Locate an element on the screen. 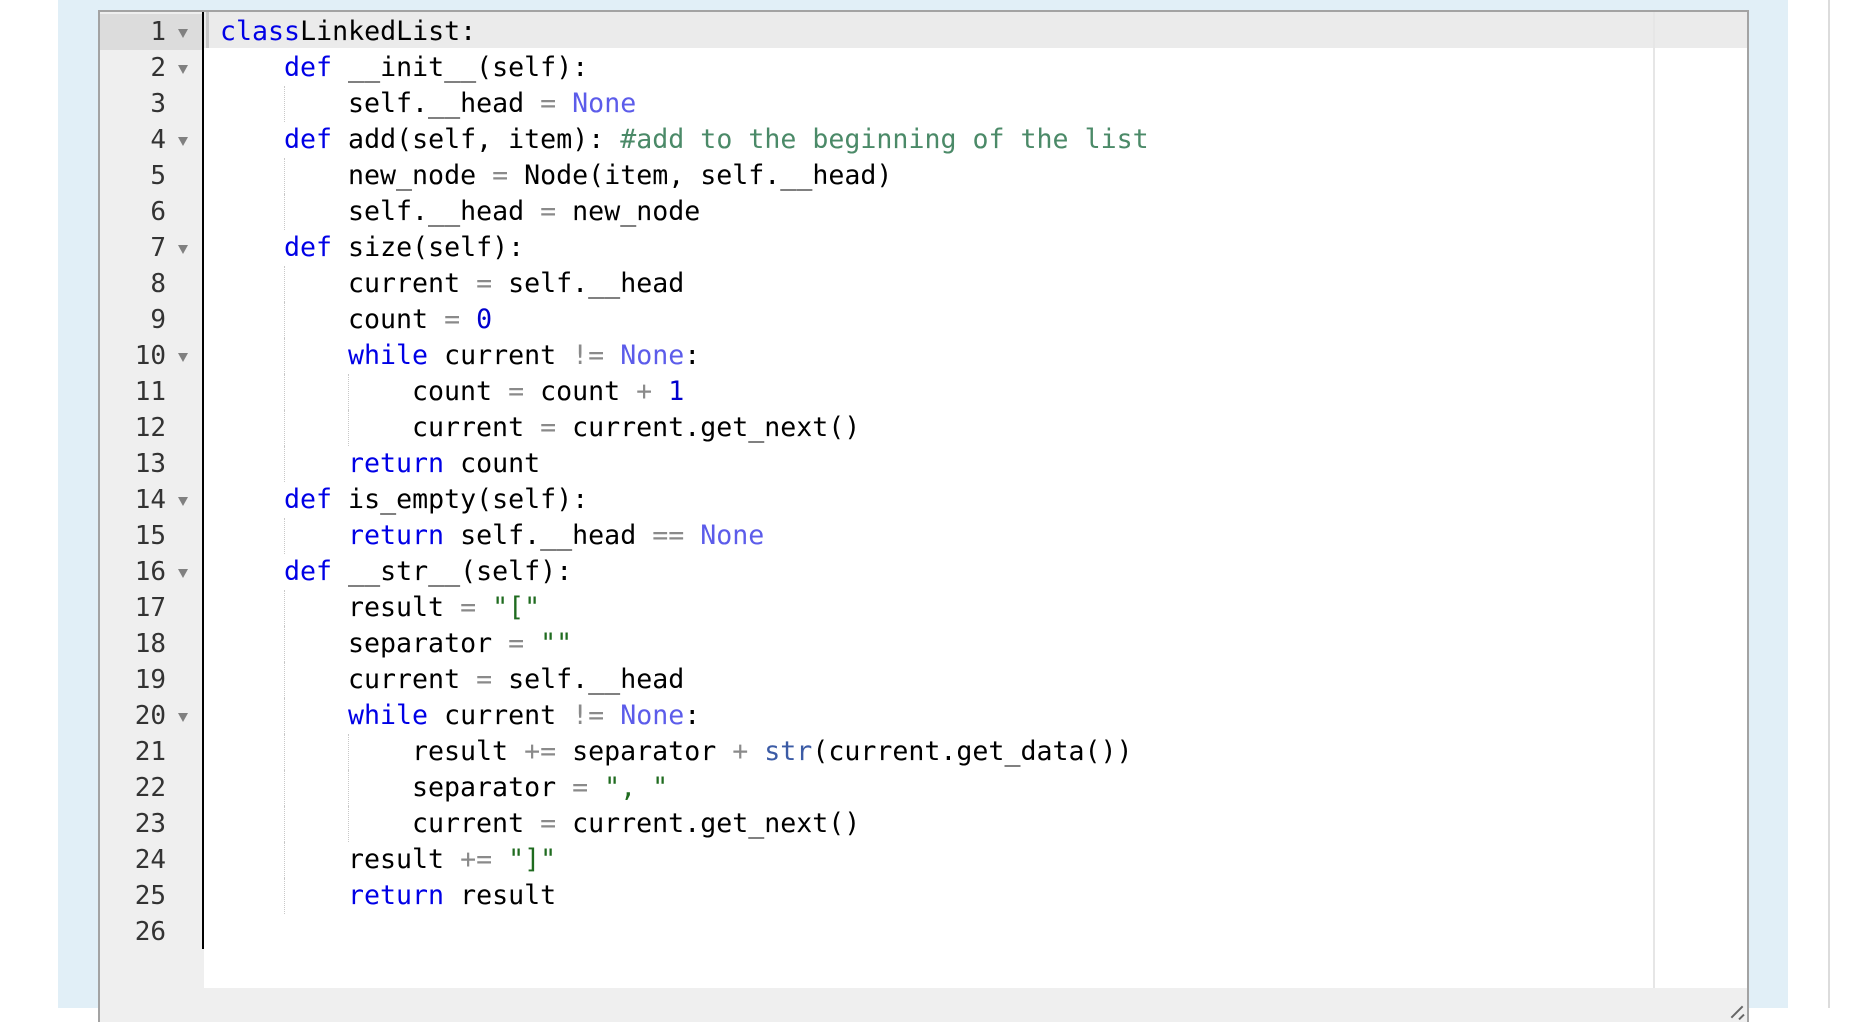 Image resolution: width=1856 pixels, height=1022 pixels. line-number-row: 18 is located at coordinates (151, 644).